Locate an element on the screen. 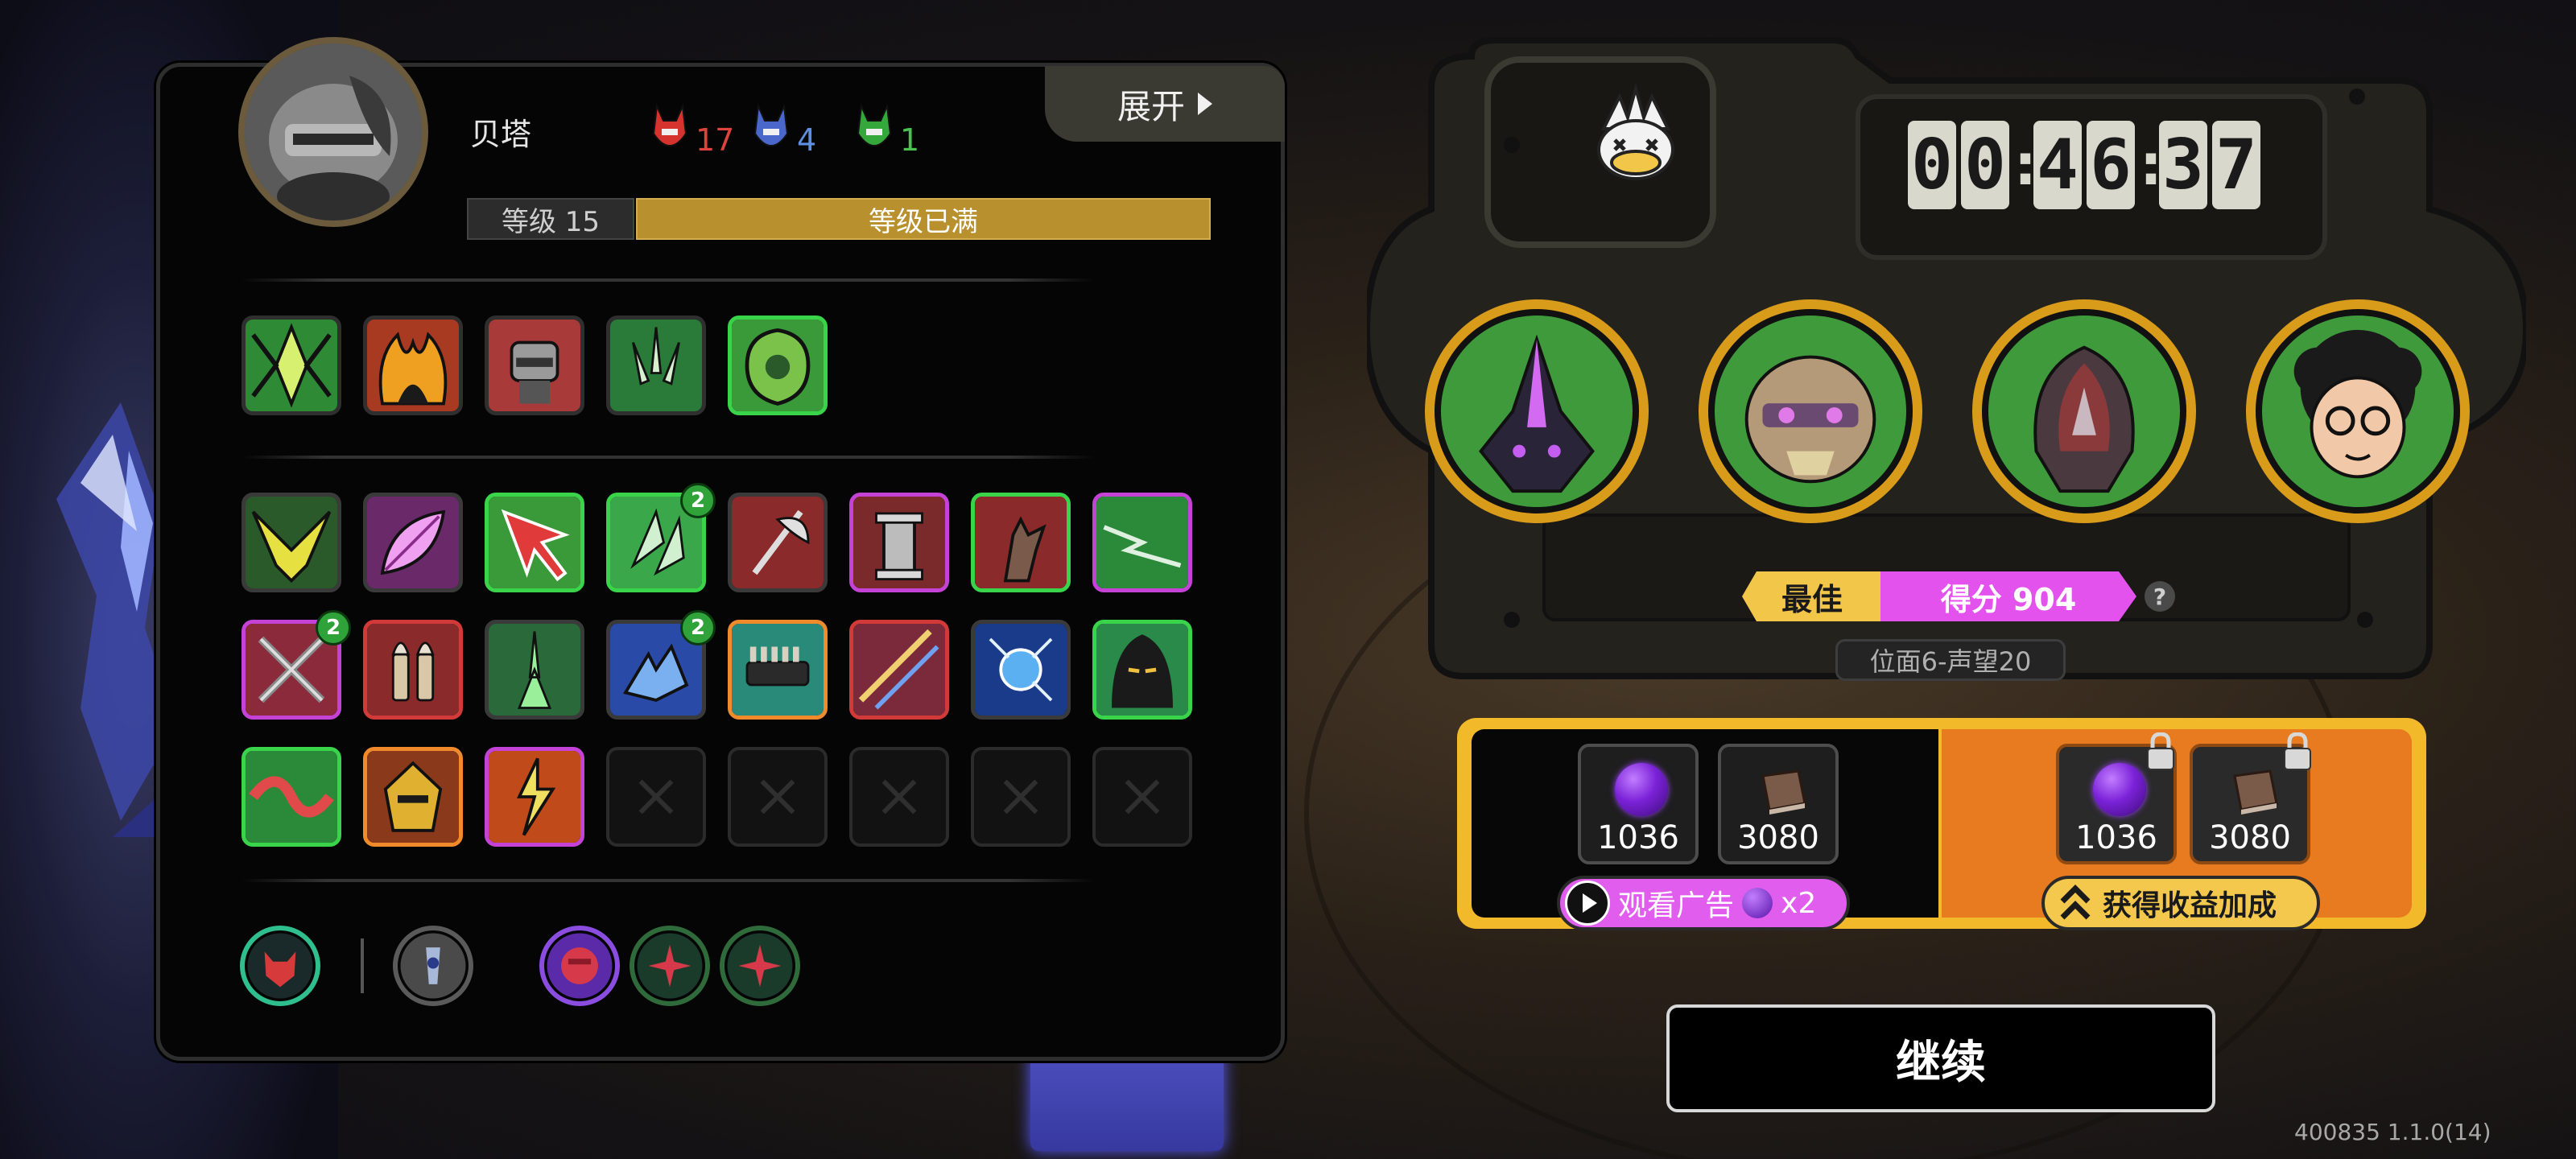 This screenshot has width=2576, height=1159. level-progress-bar: 等级已满 is located at coordinates (924, 219).